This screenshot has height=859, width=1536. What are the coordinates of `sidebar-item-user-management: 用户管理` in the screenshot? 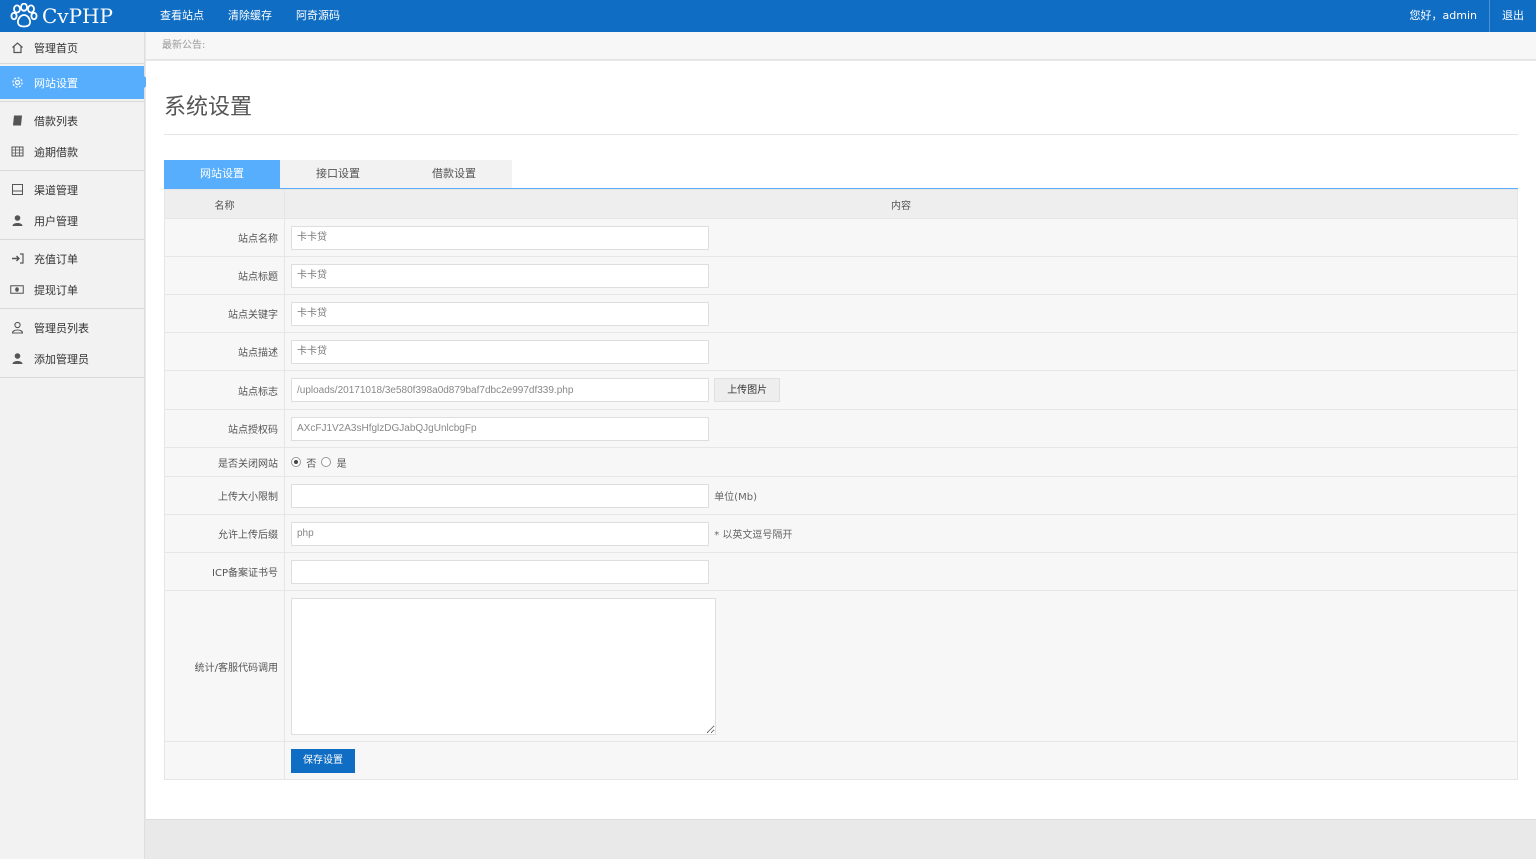 It's located at (72, 220).